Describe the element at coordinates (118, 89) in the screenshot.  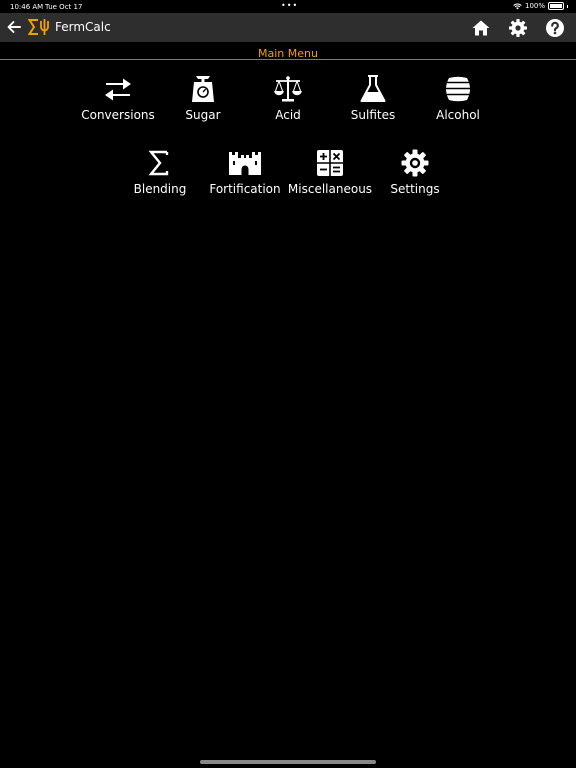
I see `arrows-exchange-icon` at that location.